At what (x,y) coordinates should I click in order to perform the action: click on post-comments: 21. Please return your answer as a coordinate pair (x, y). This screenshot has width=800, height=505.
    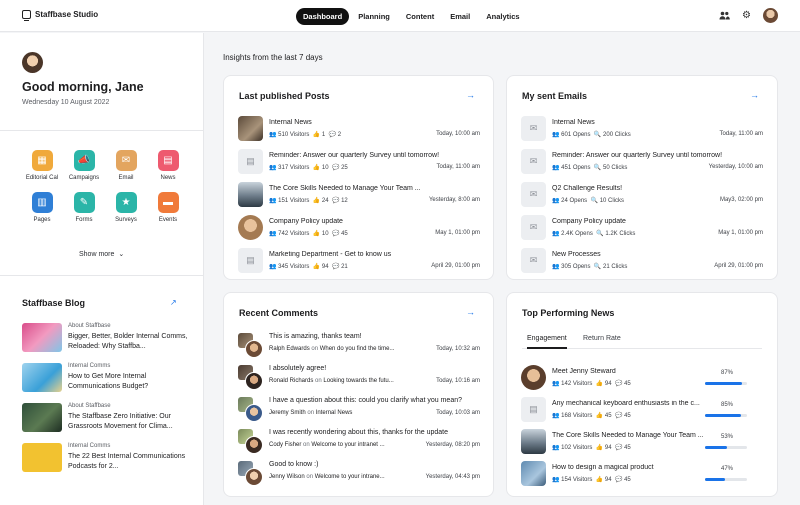
    Looking at the image, I should click on (344, 267).